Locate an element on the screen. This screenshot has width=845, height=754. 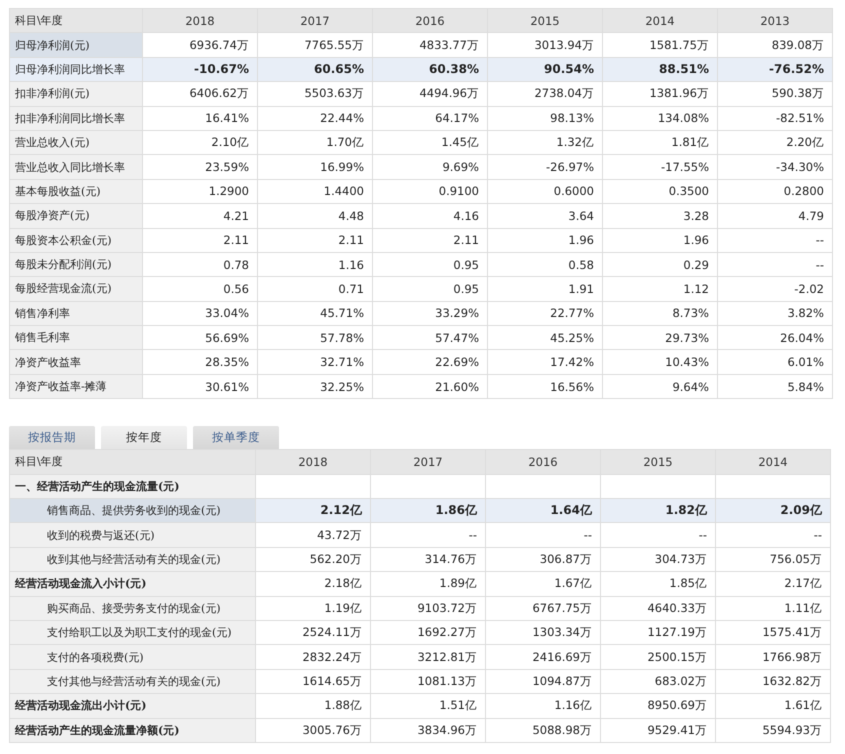
table-cell: 1632.82万 is located at coordinates (773, 682).